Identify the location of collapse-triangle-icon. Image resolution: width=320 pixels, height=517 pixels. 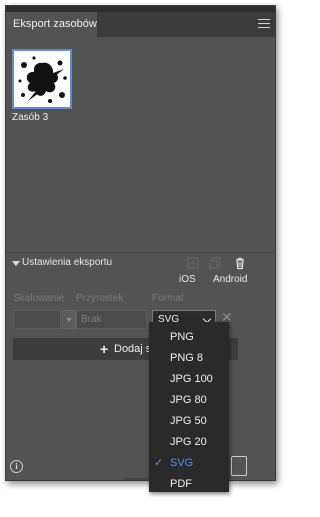
(16, 263).